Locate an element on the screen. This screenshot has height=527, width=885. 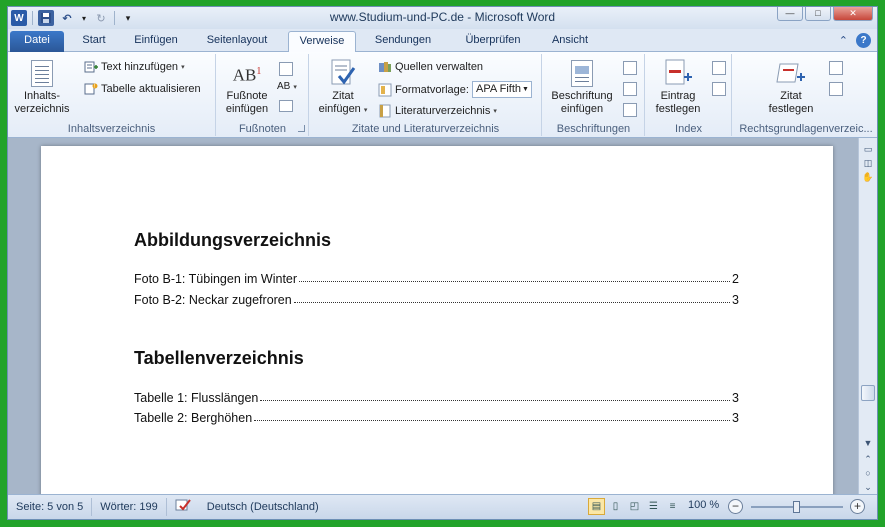
endnote-icon is located at coordinates (286, 69).